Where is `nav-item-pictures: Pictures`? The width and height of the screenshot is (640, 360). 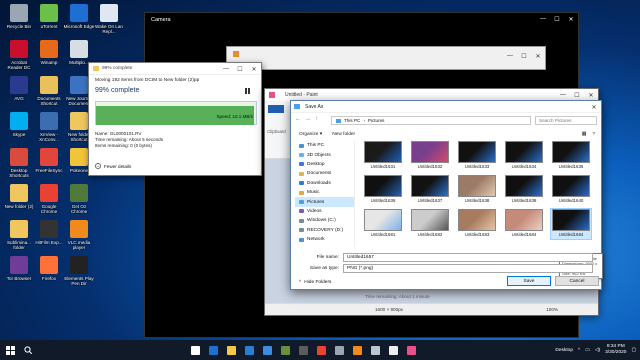
nav-item-pictures: Pictures is located at coordinates (324, 202).